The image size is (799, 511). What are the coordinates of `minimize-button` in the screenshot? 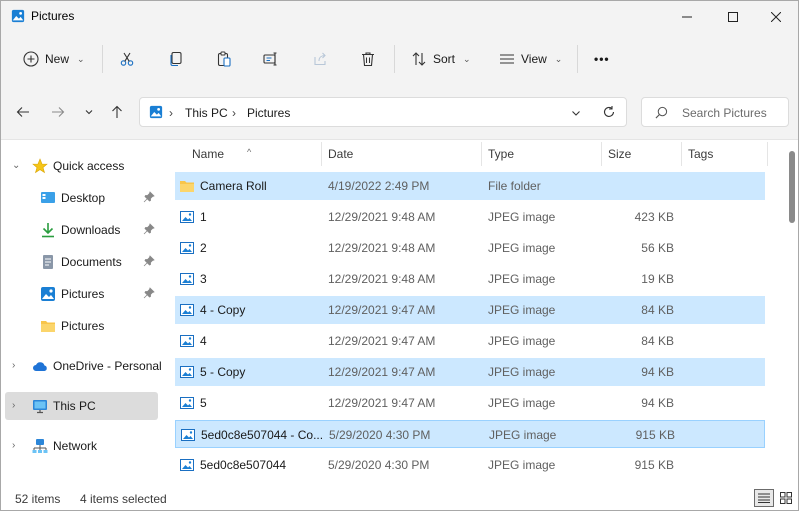 It's located at (687, 17).